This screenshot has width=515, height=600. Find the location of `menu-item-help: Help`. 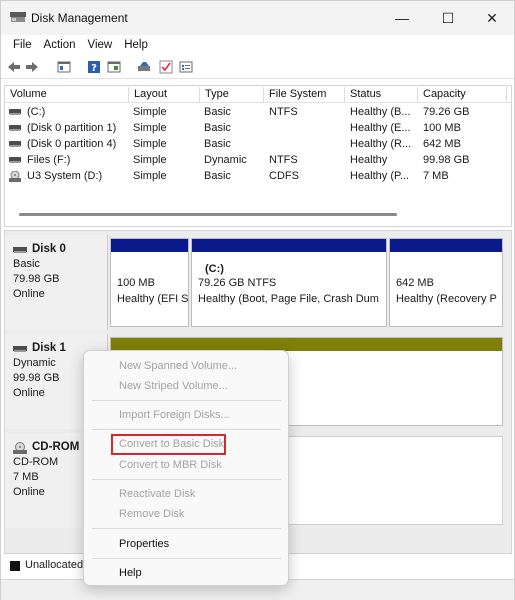

menu-item-help: Help is located at coordinates (130, 573).